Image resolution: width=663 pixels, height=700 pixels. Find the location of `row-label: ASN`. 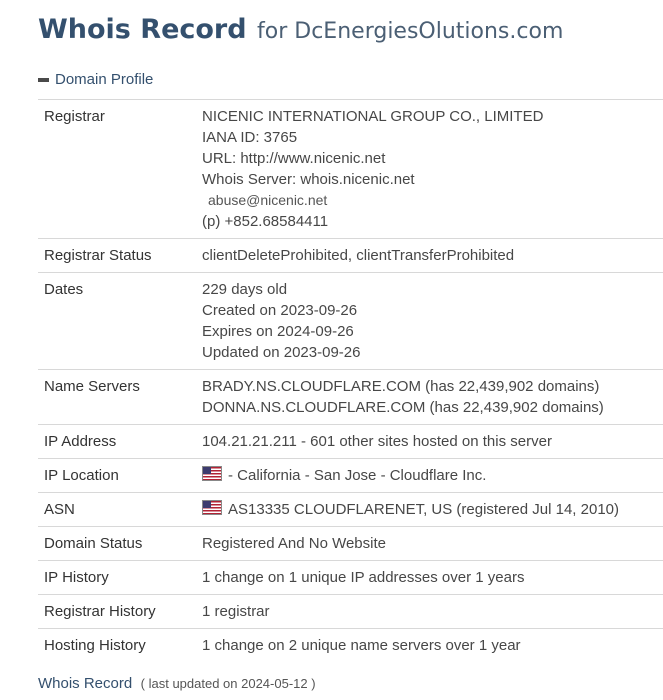

row-label: ASN is located at coordinates (59, 509).